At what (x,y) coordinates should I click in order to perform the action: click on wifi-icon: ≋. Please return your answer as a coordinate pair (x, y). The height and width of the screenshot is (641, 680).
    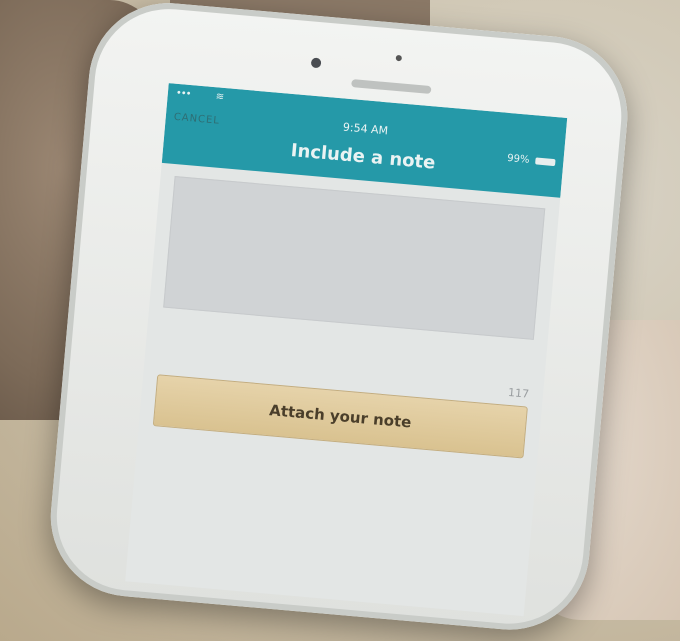
    Looking at the image, I should click on (220, 97).